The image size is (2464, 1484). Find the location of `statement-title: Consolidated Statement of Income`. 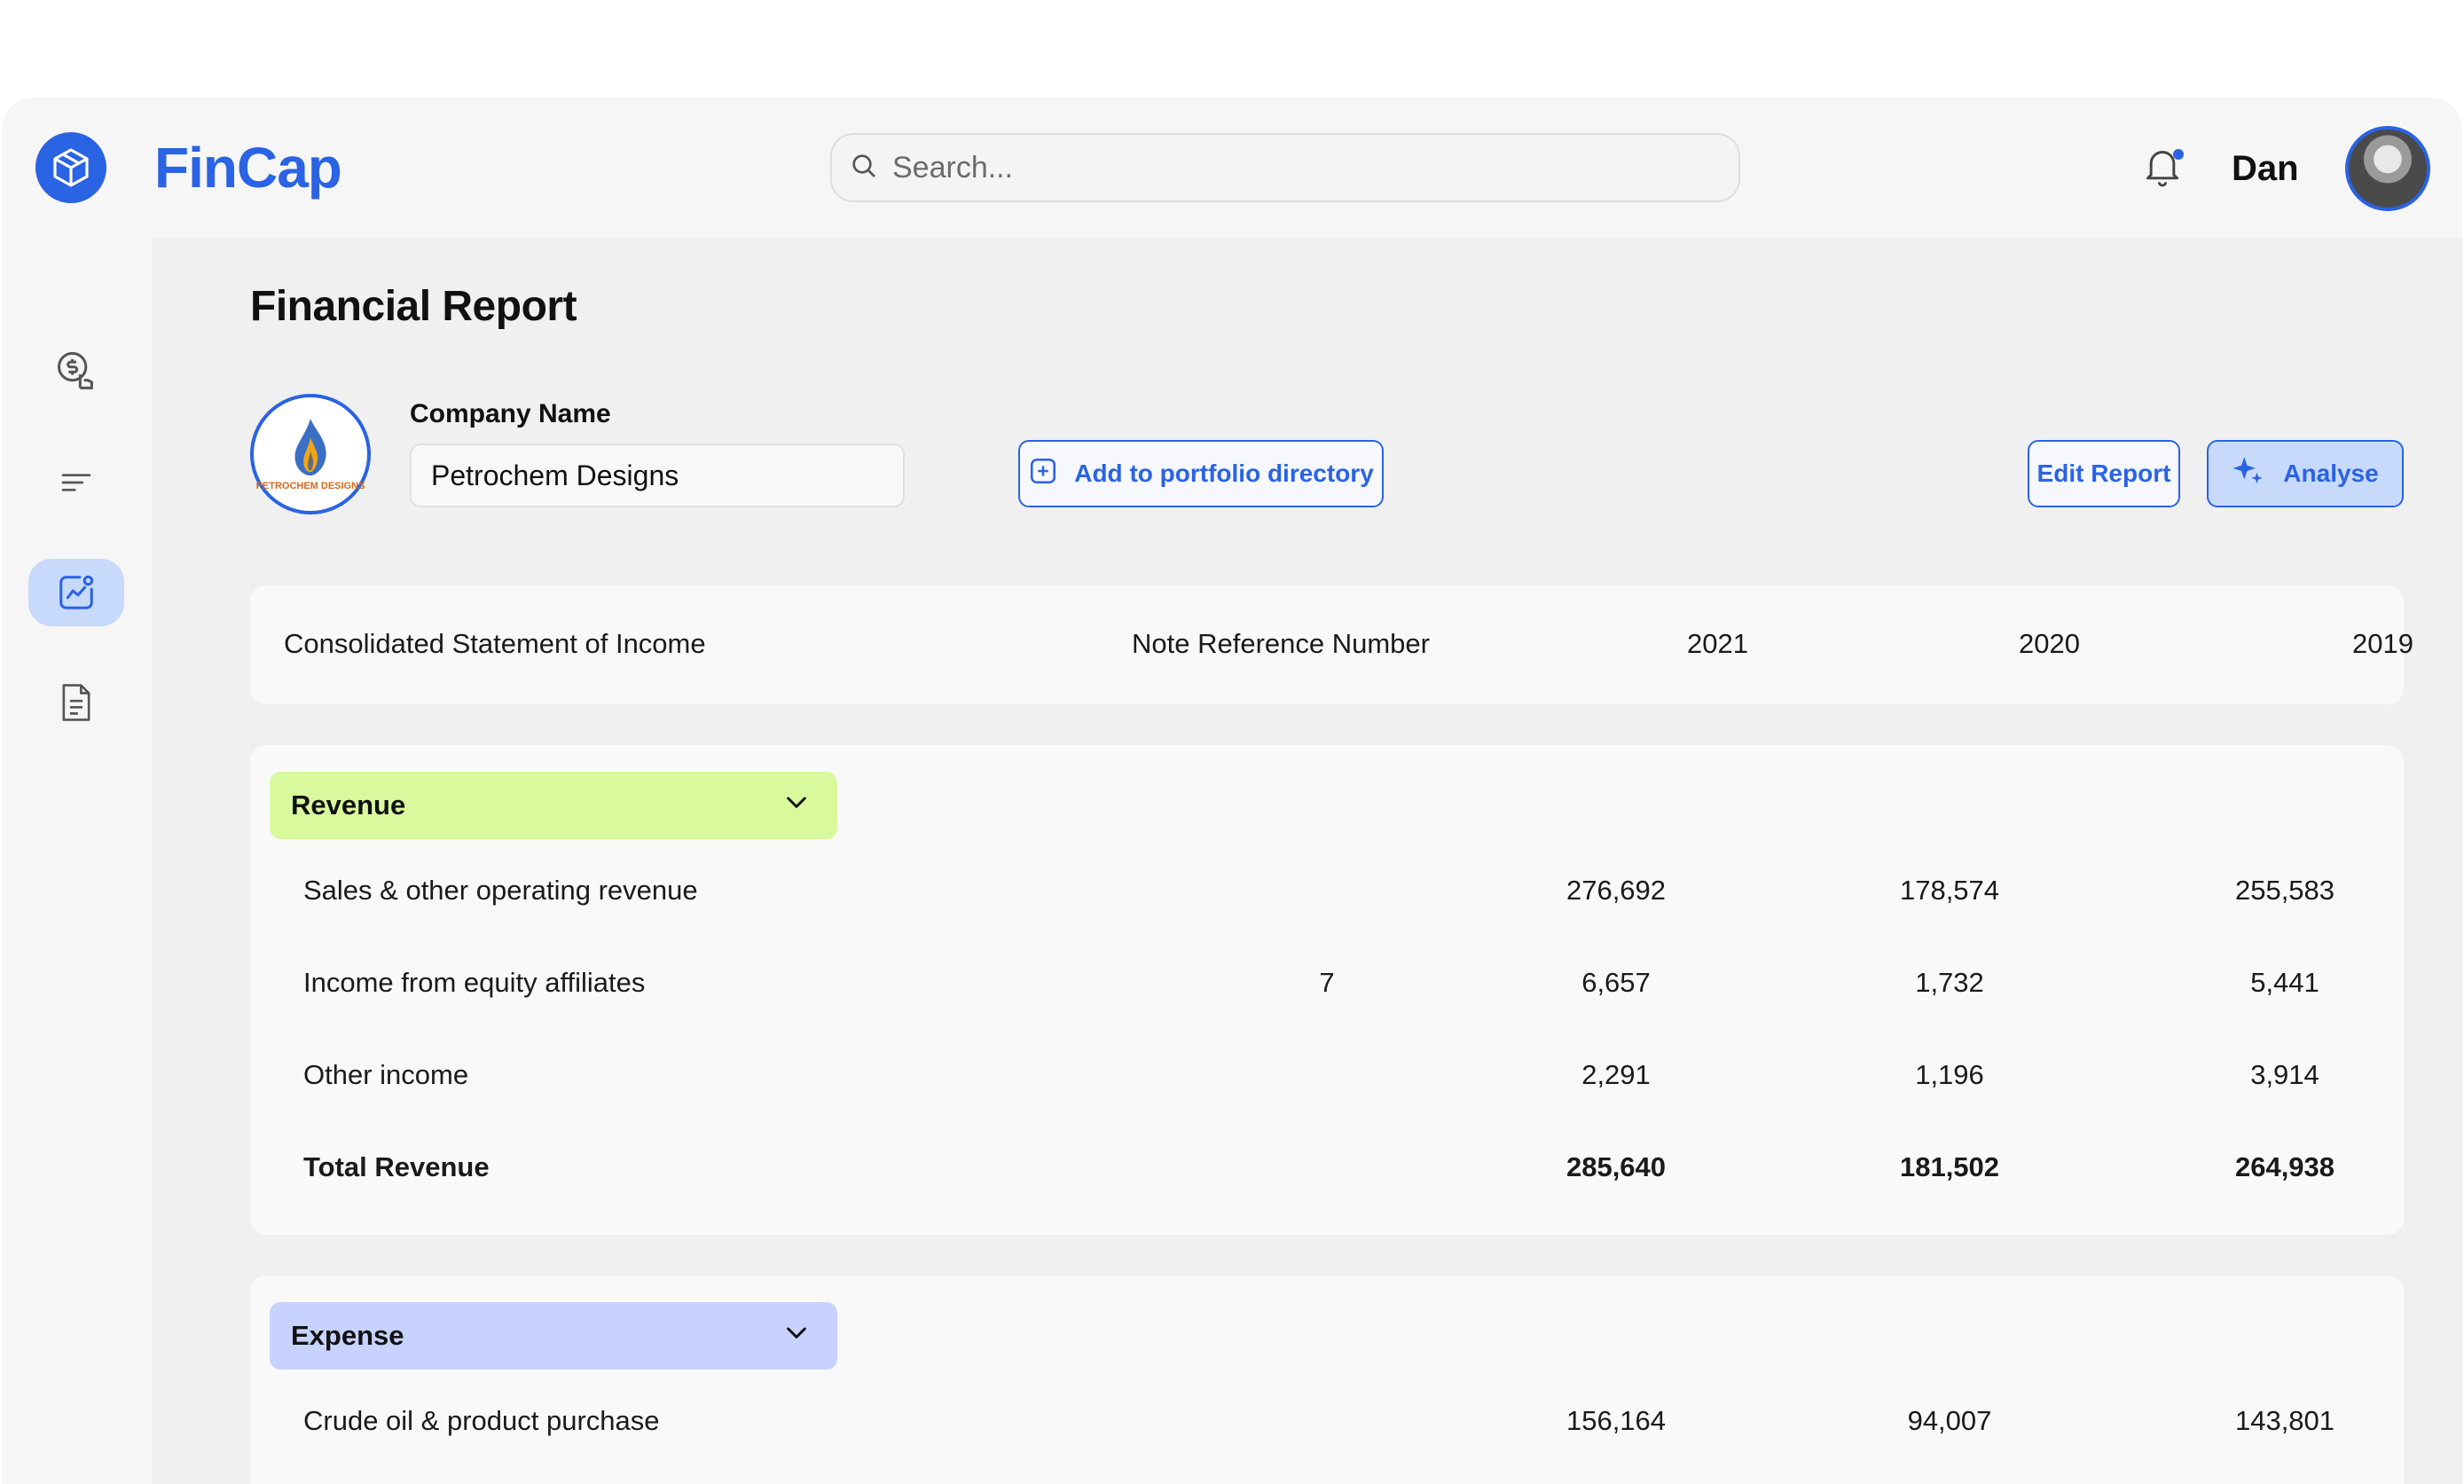

statement-title: Consolidated Statement of Income is located at coordinates (495, 643).